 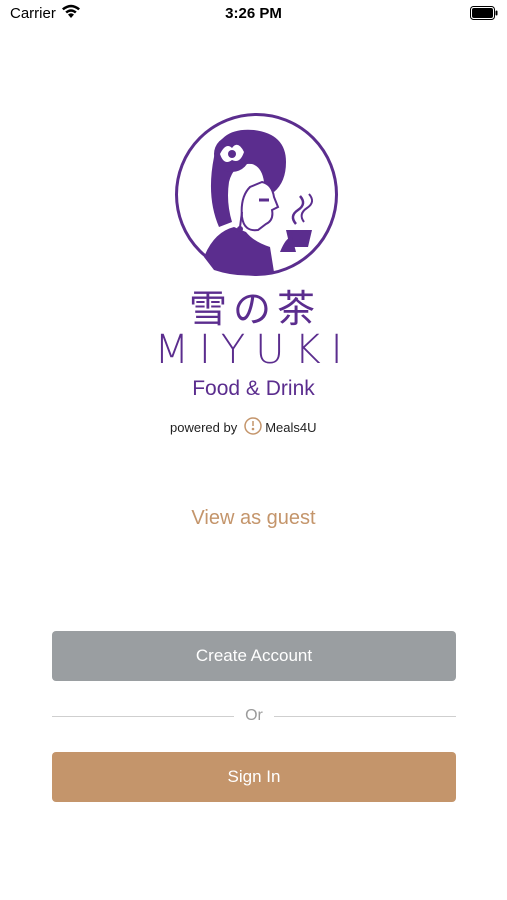 What do you see at coordinates (253, 388) in the screenshot?
I see `logo-subtitle: Food & Drink` at bounding box center [253, 388].